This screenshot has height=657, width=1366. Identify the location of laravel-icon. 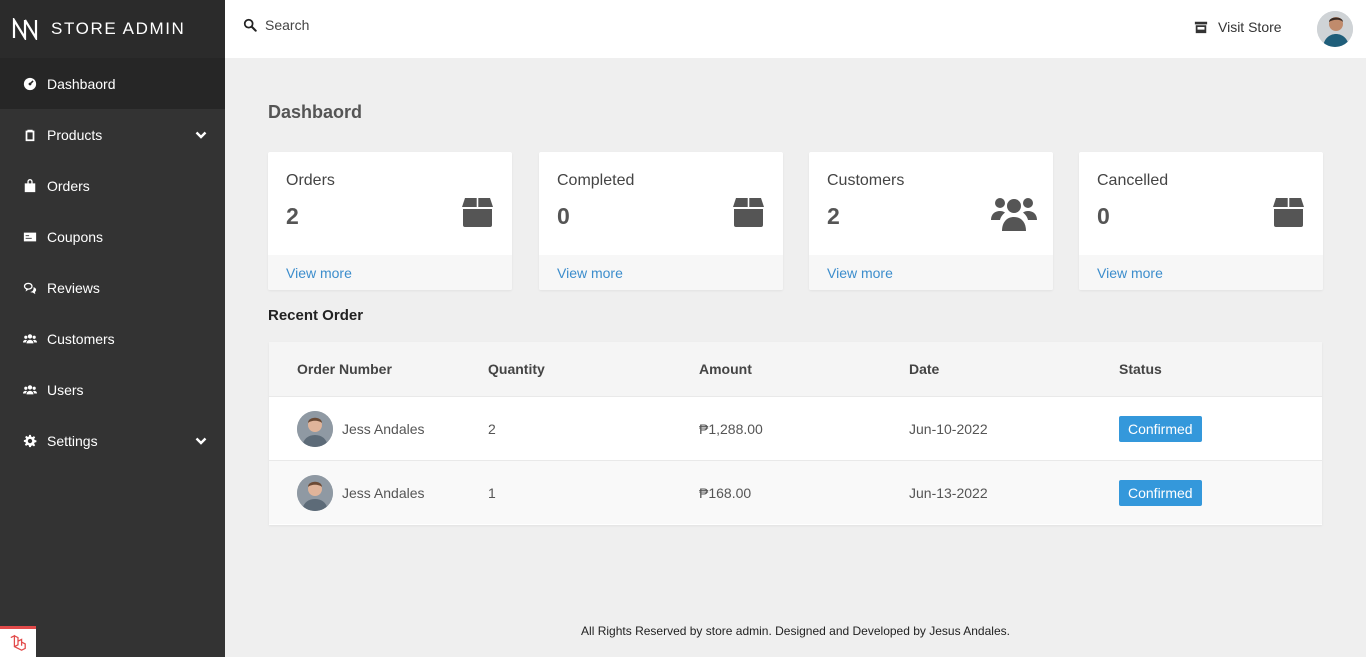
(18, 642).